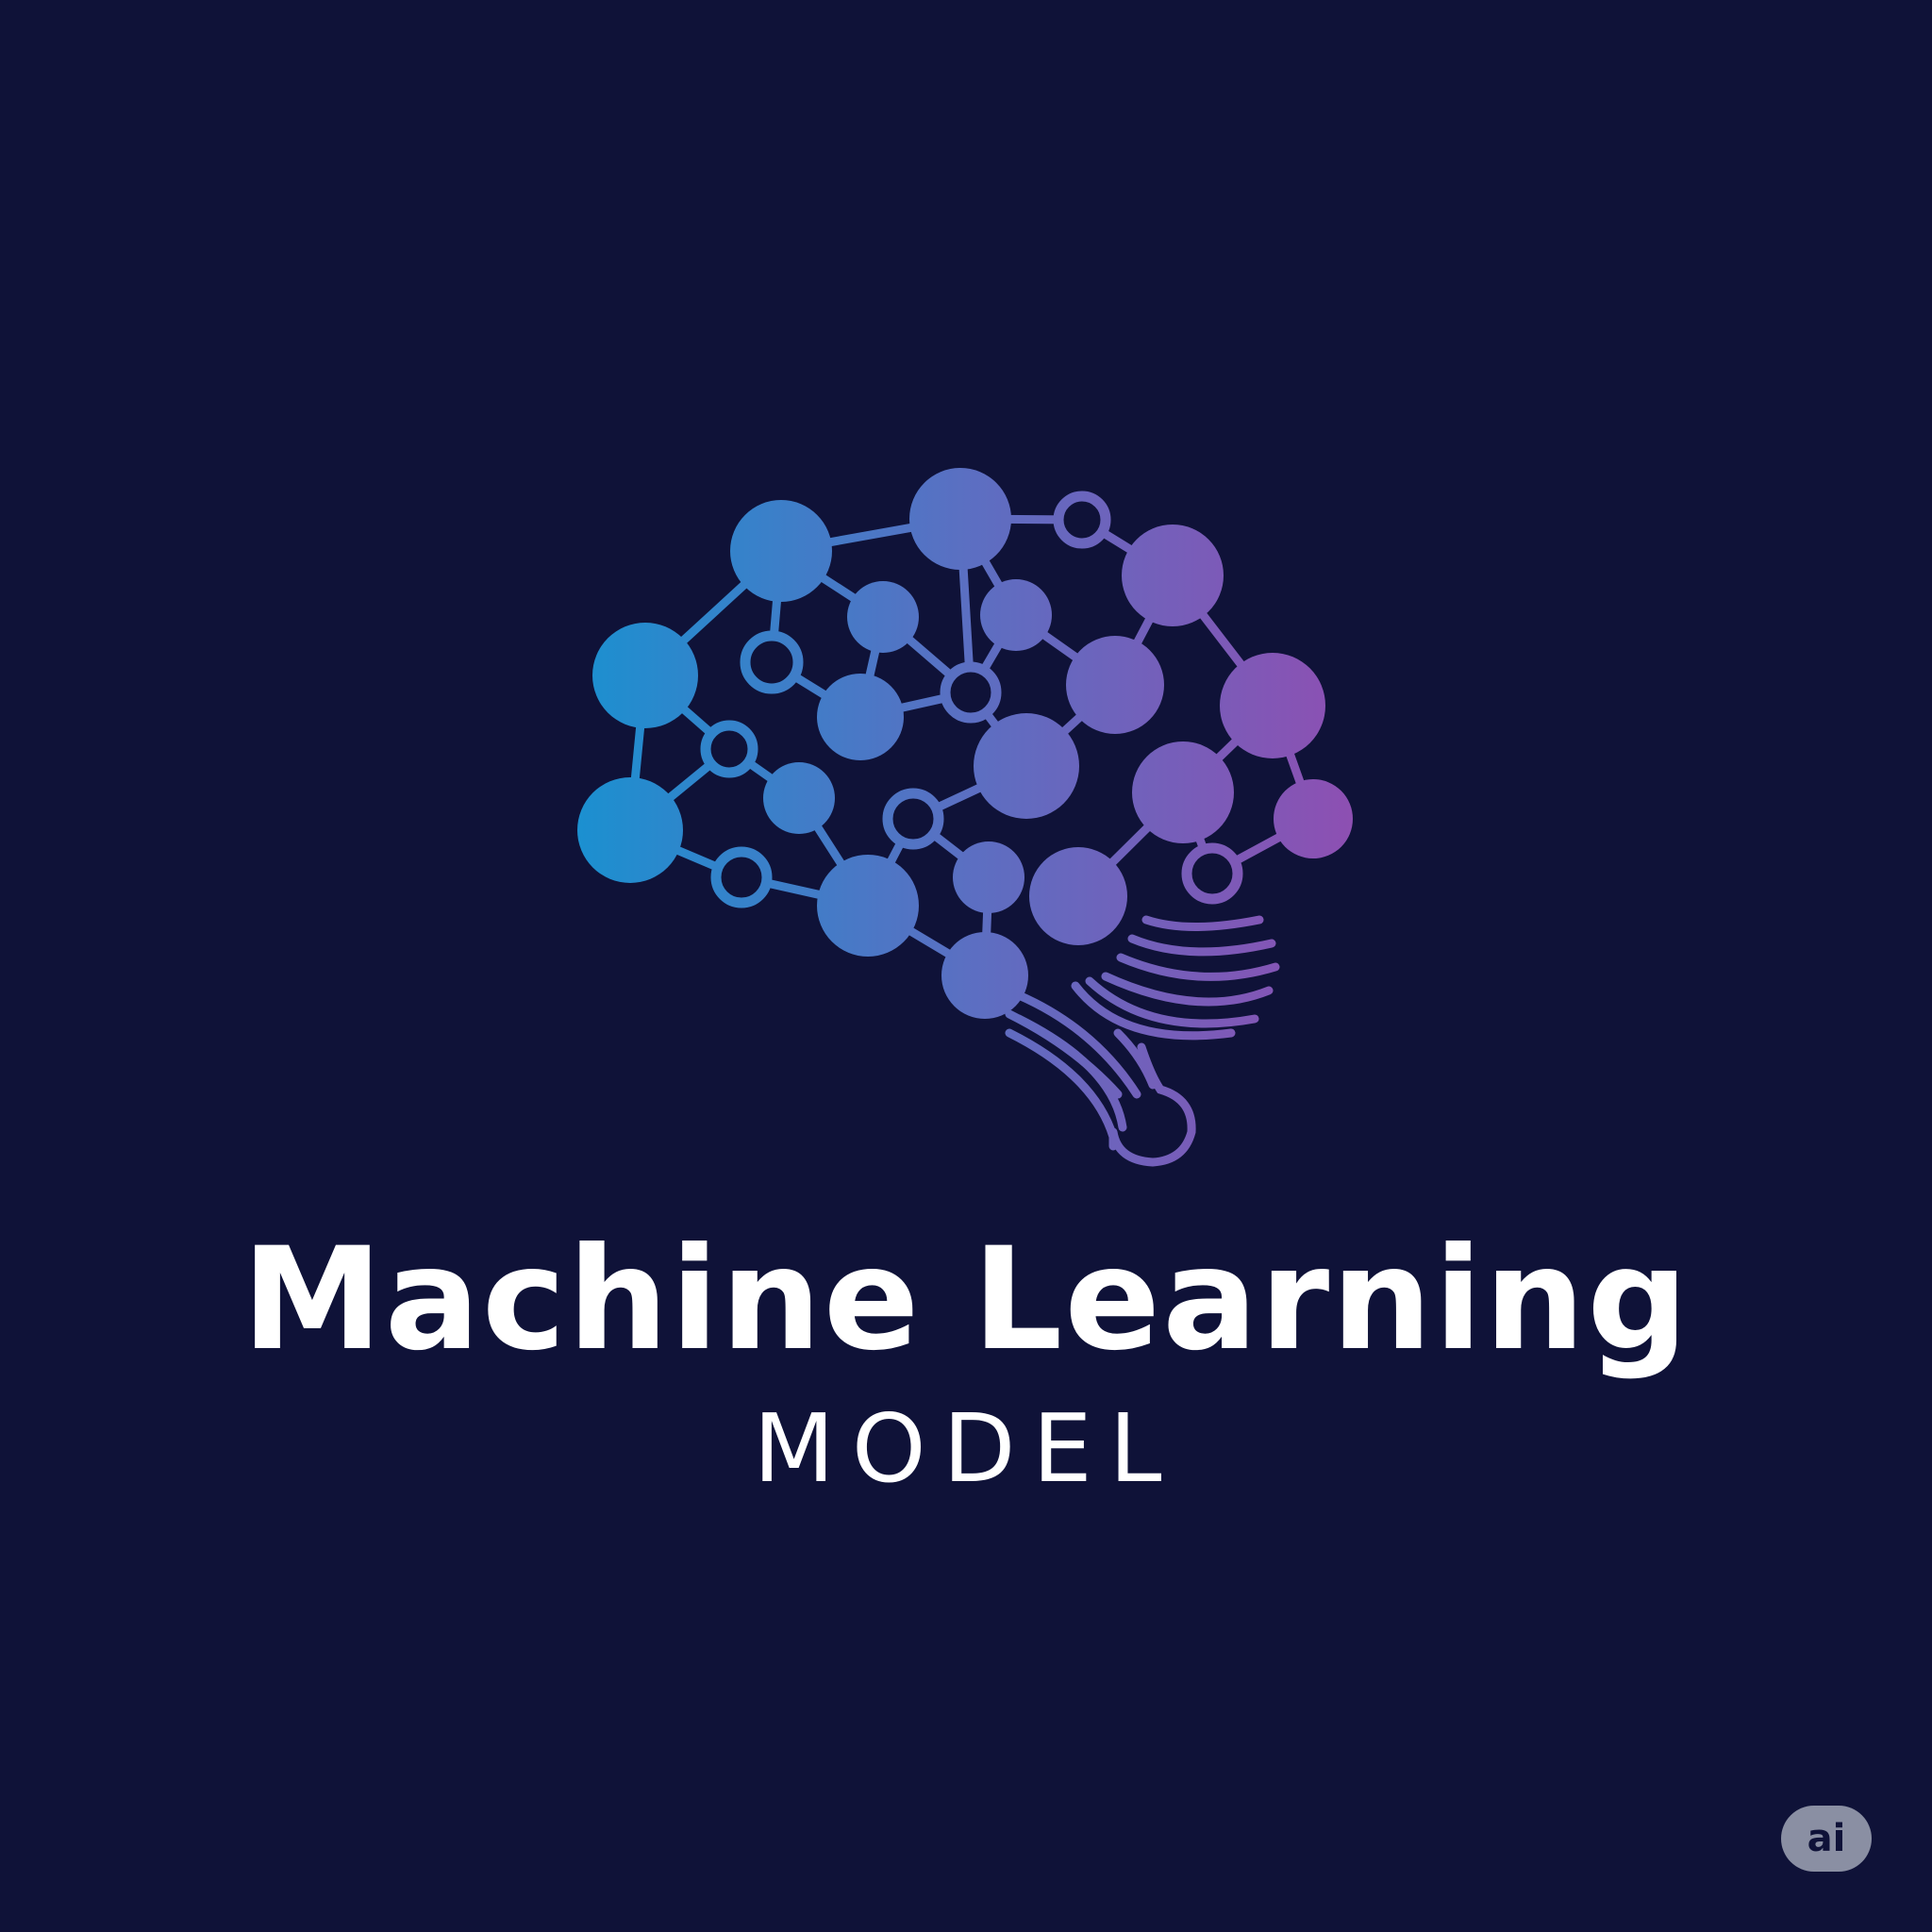 This screenshot has width=1932, height=1932. What do you see at coordinates (965, 743) in the screenshot?
I see `network-solid-nodes` at bounding box center [965, 743].